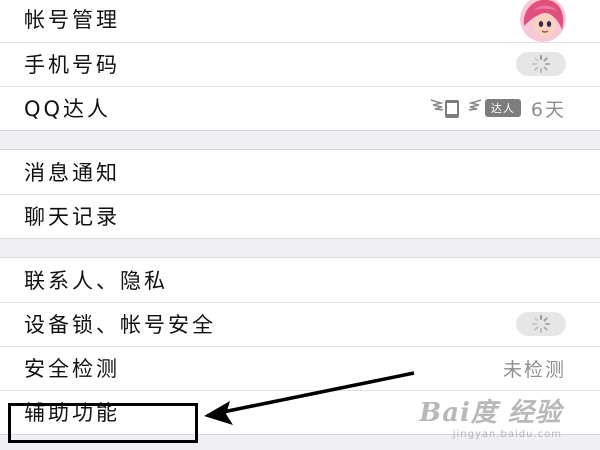 This screenshot has width=600, height=450. I want to click on settings-row-accessibility: 辅助功能, so click(300, 412).